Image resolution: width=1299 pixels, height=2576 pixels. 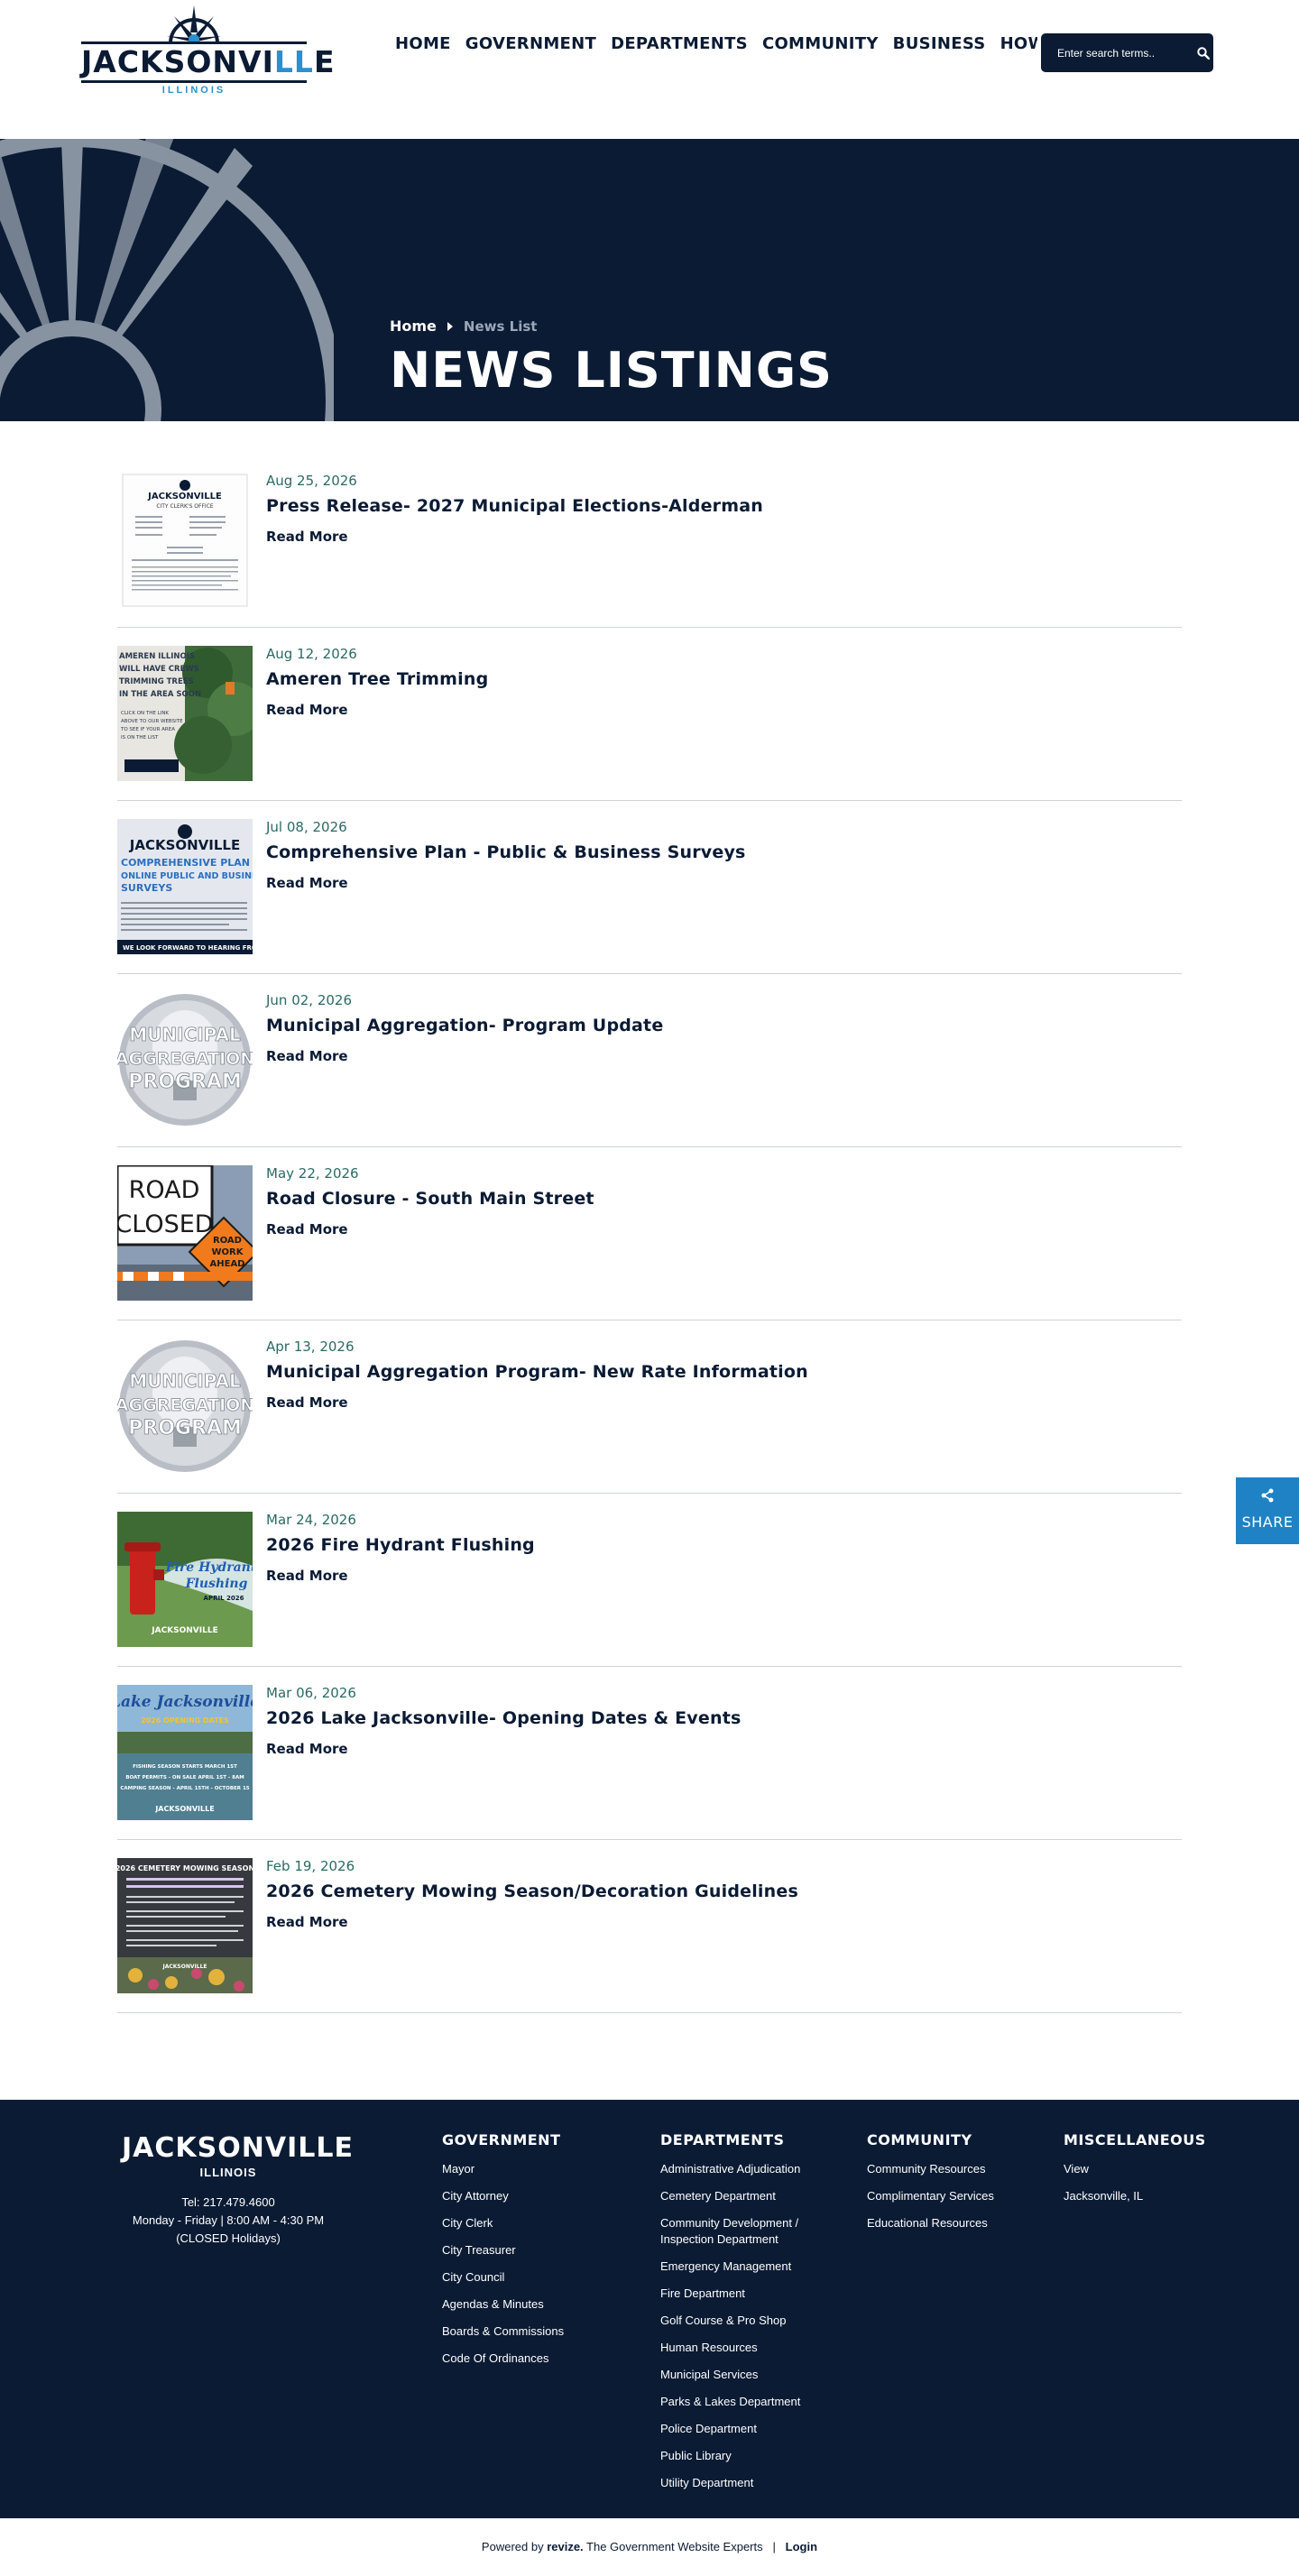 I want to click on thumb-text: ROAD, so click(x=164, y=1190).